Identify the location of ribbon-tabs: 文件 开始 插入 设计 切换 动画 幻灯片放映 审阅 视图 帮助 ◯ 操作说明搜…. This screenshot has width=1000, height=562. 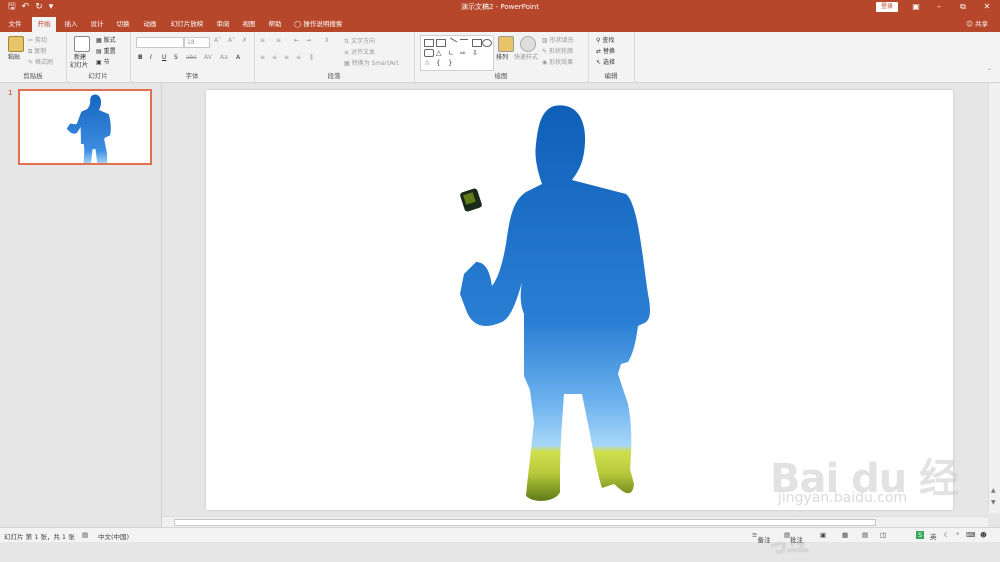
(500, 23).